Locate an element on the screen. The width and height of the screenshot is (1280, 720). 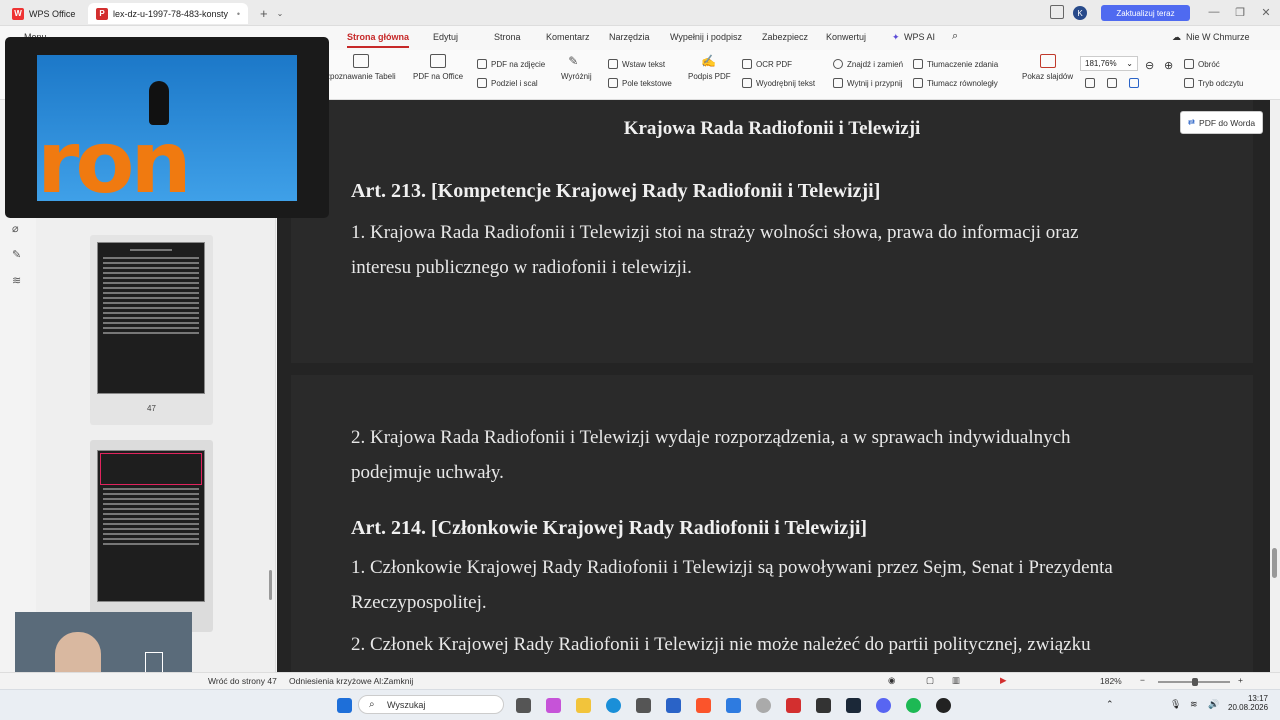
close-icon: ✕ is located at coordinates (1266, 12).